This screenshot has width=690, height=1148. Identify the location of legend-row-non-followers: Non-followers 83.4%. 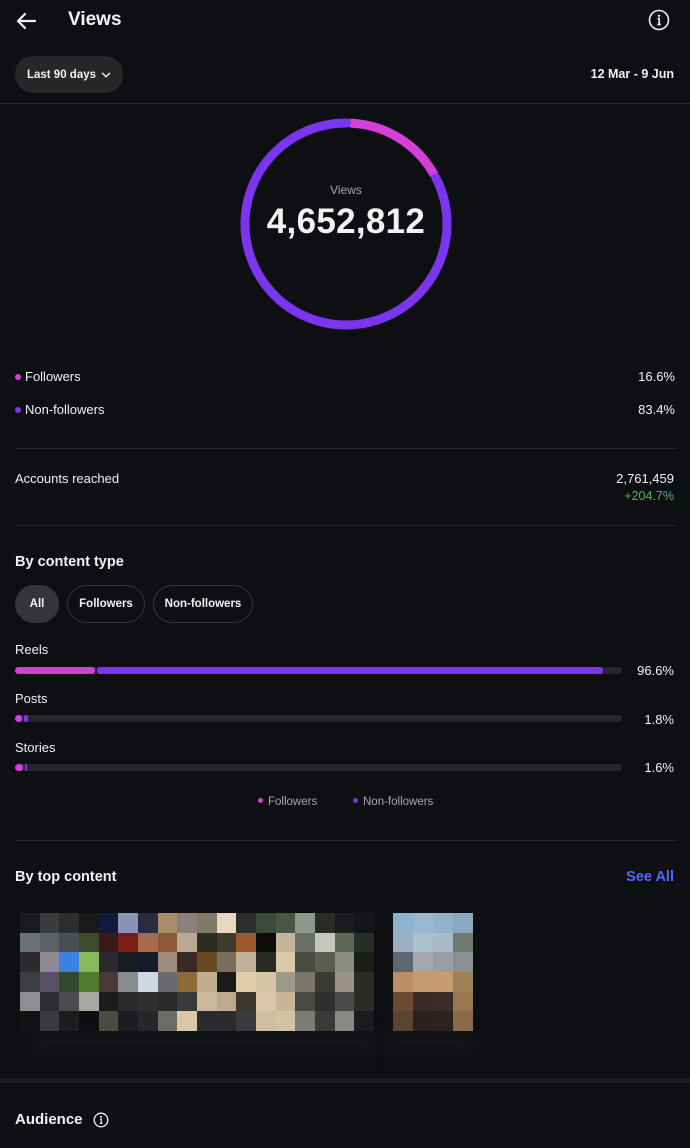
(345, 411).